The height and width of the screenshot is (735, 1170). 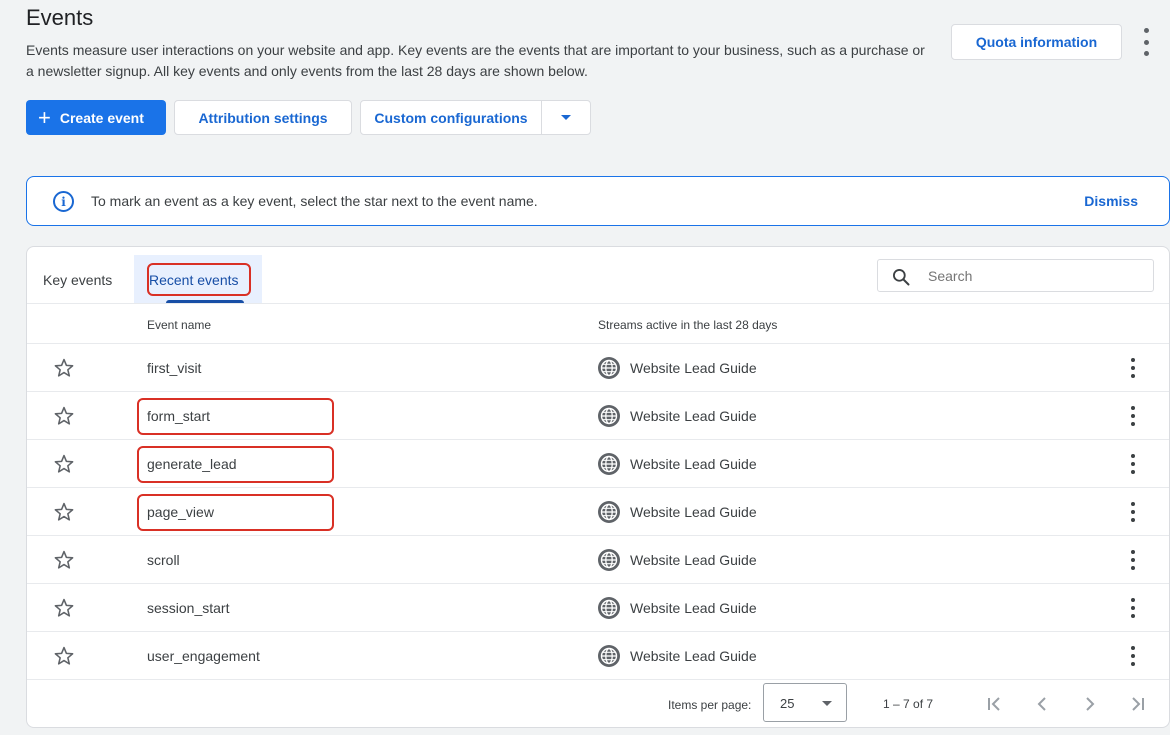 I want to click on tab-recent-events: Recent events, so click(x=198, y=279).